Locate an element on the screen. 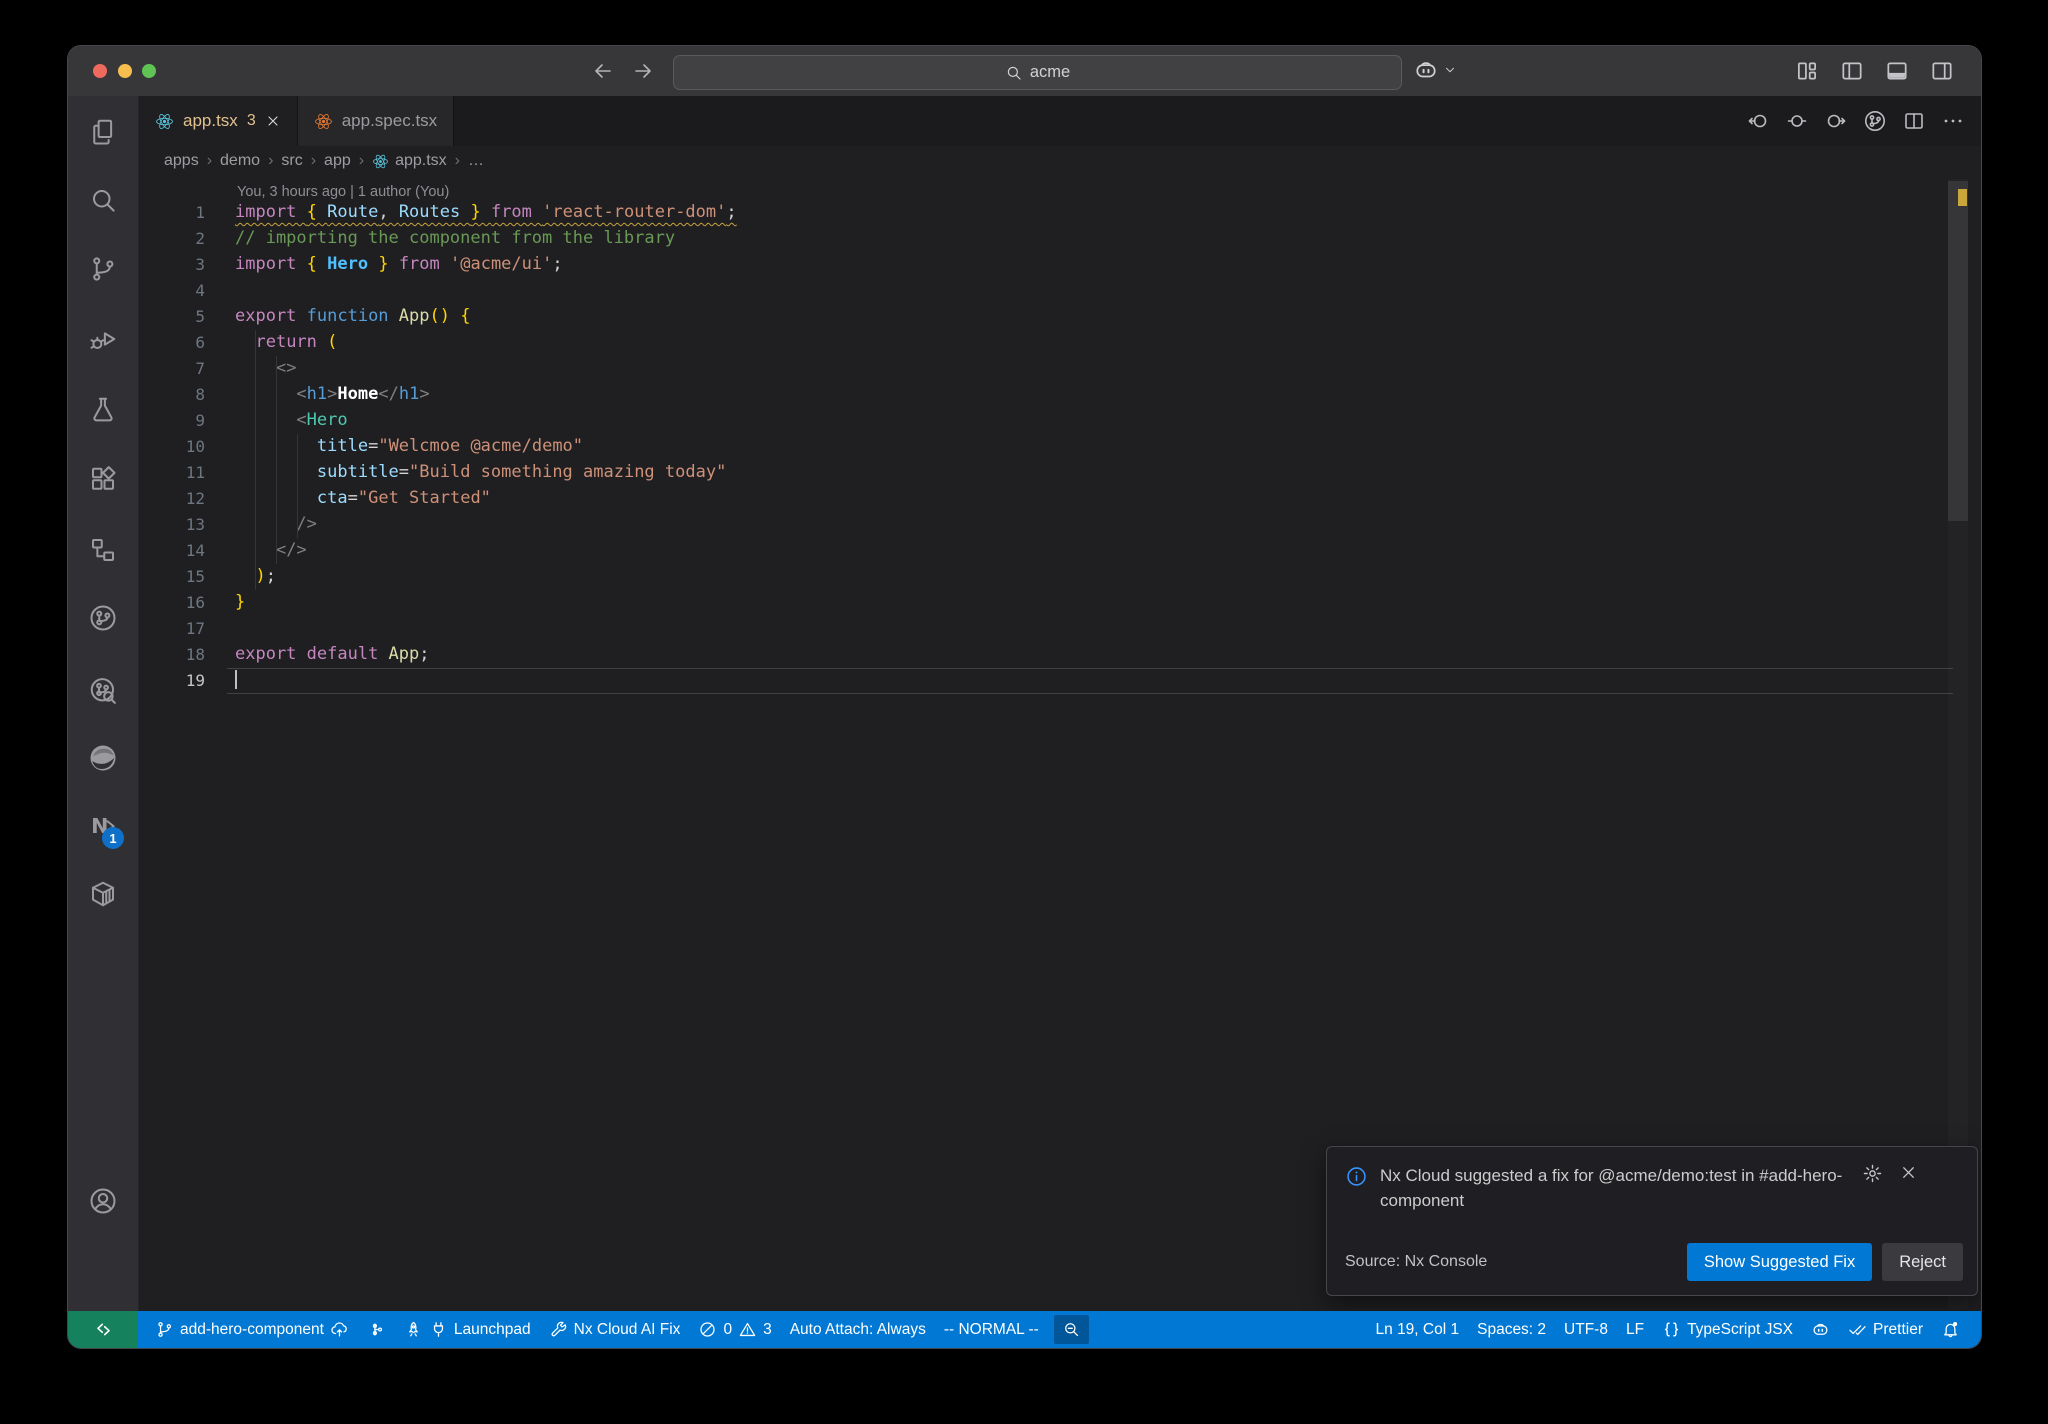  status-encoding: UTF-8 is located at coordinates (1586, 1329).